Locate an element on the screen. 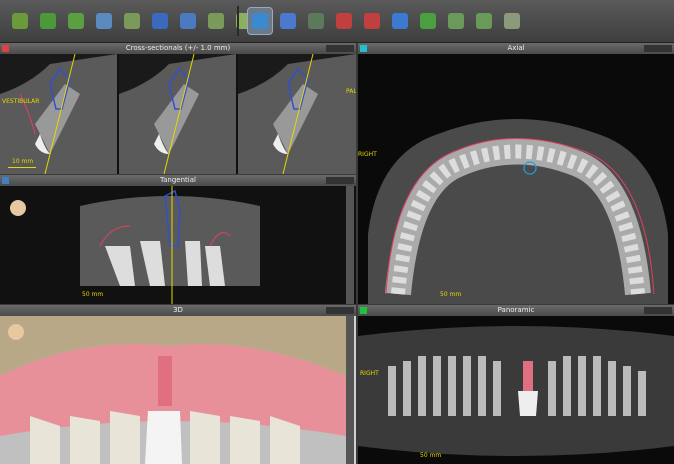 The image size is (674, 464). drill-icon is located at coordinates (188, 21).